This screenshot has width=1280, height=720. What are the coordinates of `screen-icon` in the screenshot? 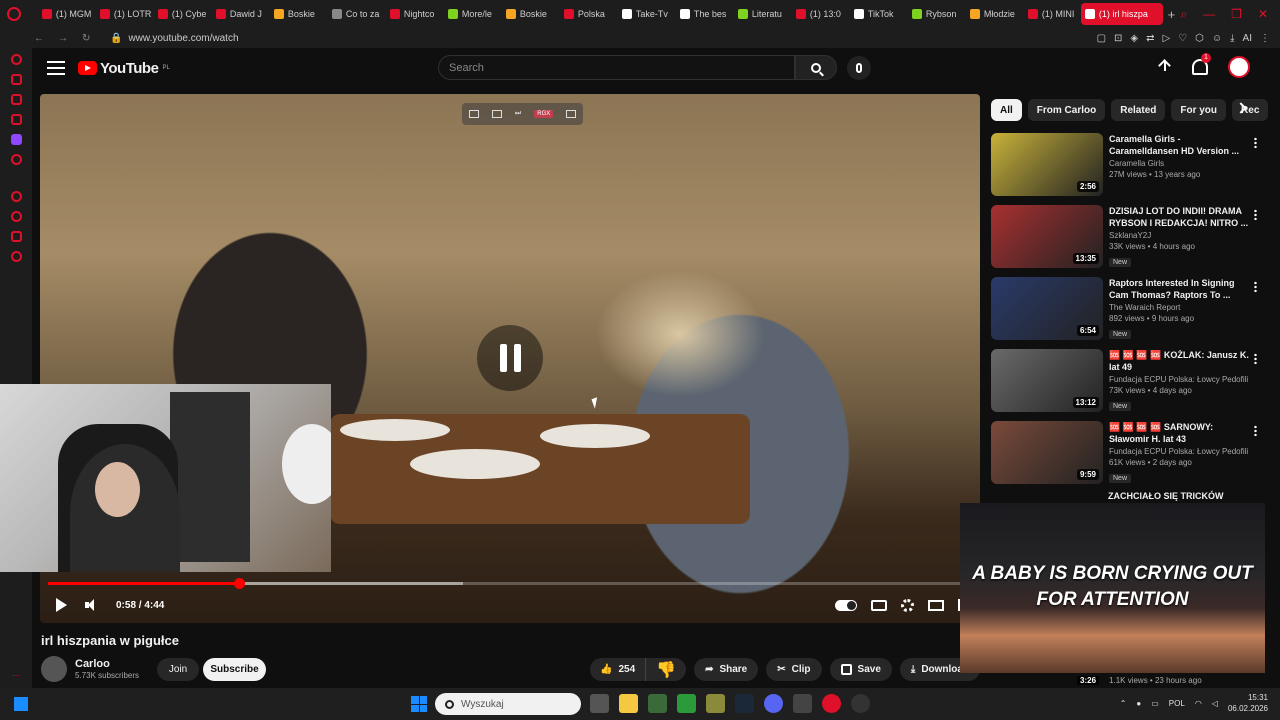 It's located at (571, 114).